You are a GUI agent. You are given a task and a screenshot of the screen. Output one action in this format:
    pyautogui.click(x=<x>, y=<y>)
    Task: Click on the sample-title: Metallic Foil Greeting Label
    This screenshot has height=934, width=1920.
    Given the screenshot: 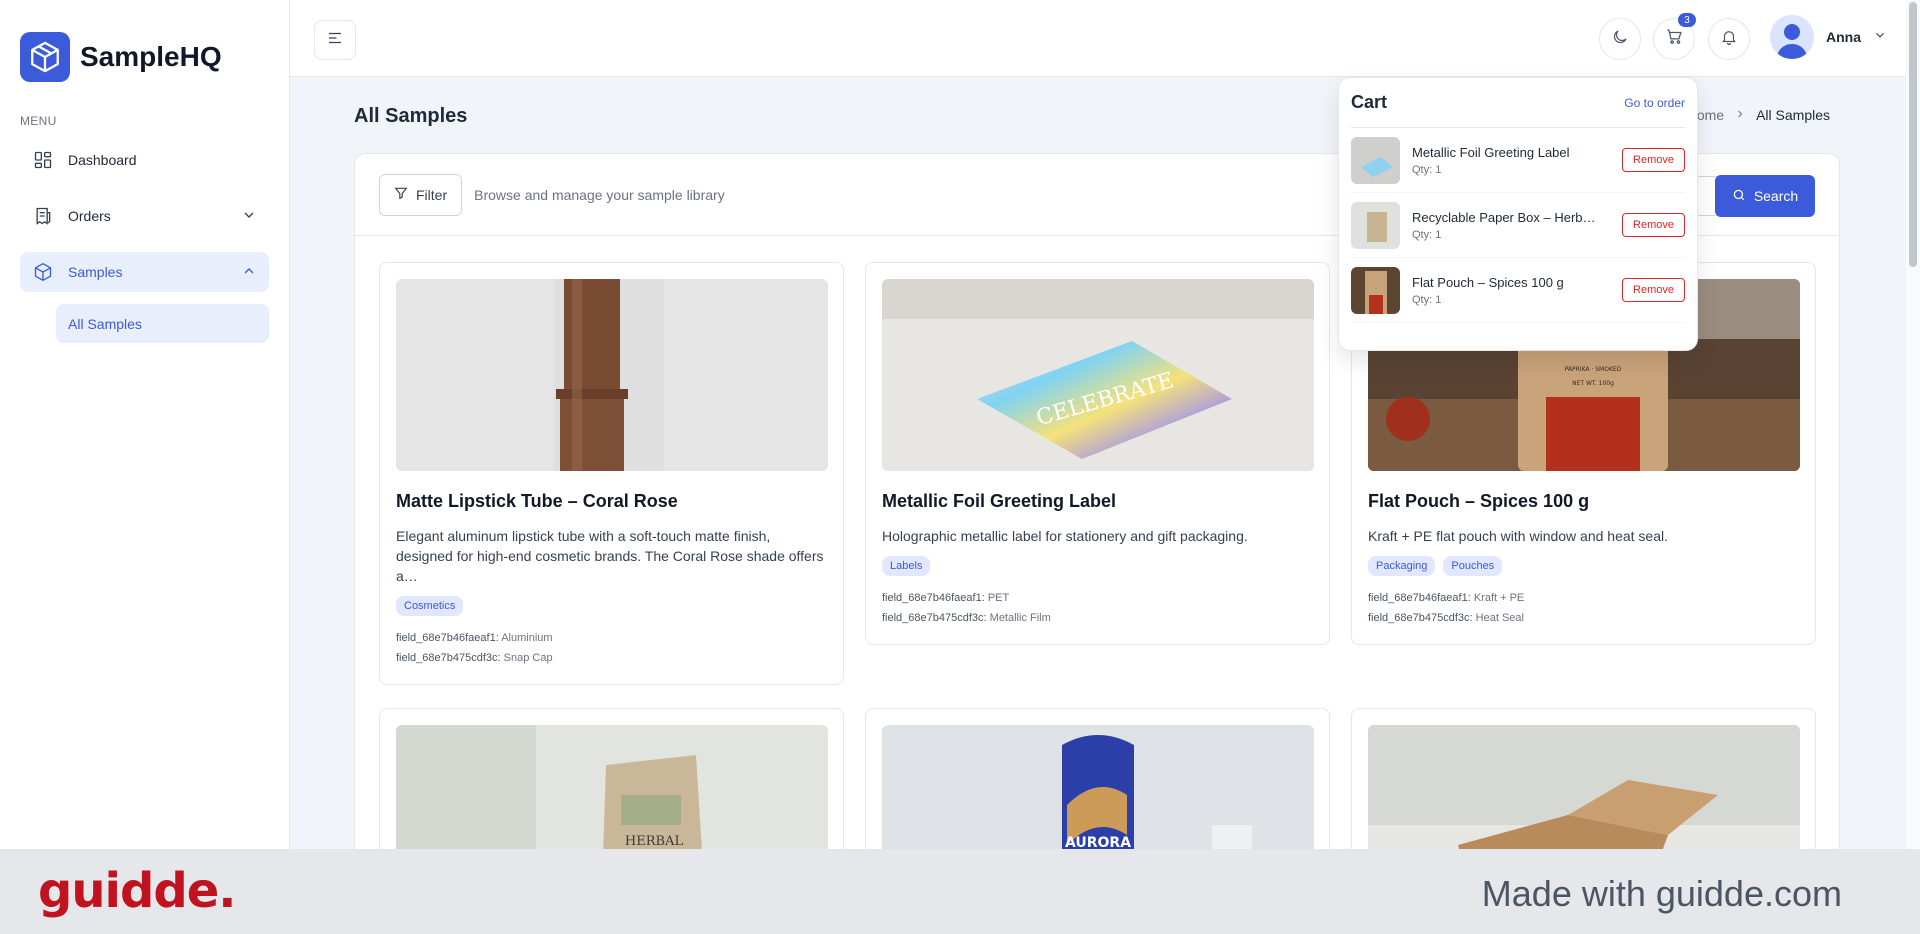 What is the action you would take?
    pyautogui.click(x=999, y=501)
    